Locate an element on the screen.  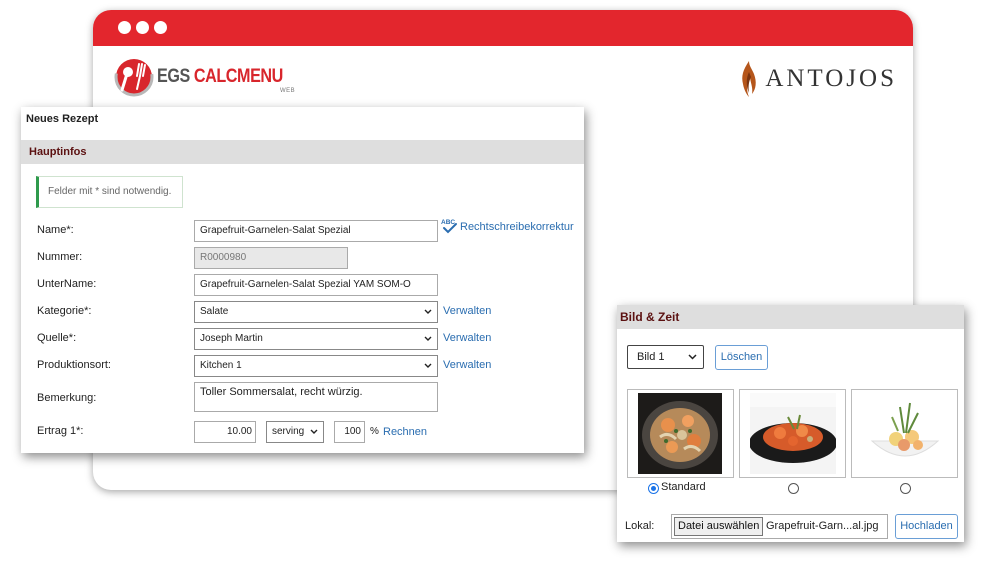
file-name: Grapefruit-Garn...al.jpg is located at coordinates (822, 526).